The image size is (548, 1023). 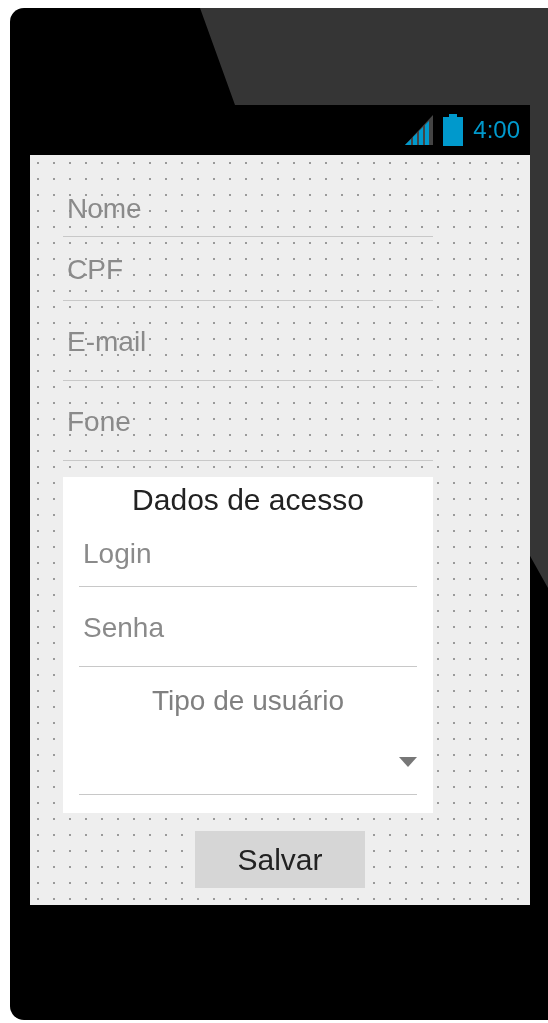 What do you see at coordinates (419, 130) in the screenshot?
I see `signal-icon` at bounding box center [419, 130].